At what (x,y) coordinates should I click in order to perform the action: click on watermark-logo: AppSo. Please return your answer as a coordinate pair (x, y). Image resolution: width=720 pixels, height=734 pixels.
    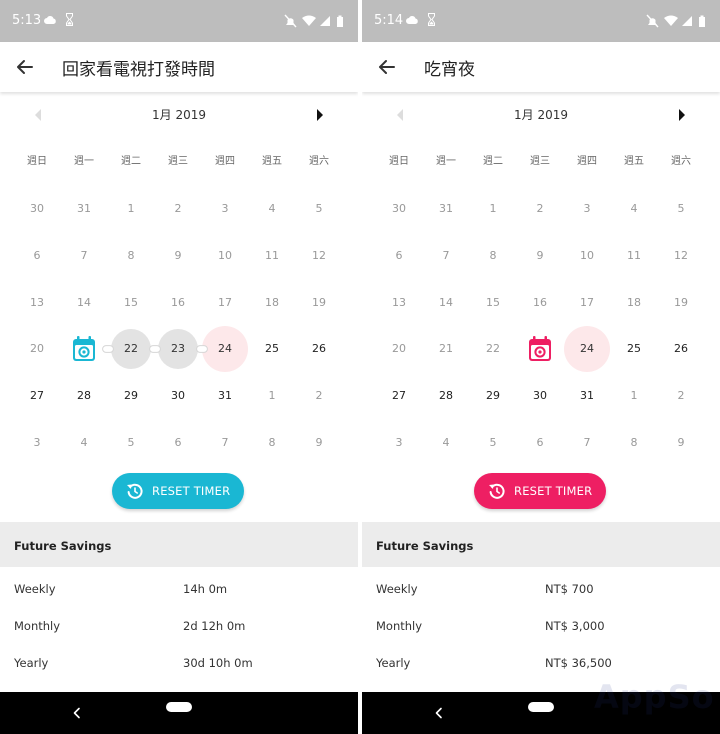
    Looking at the image, I should click on (654, 697).